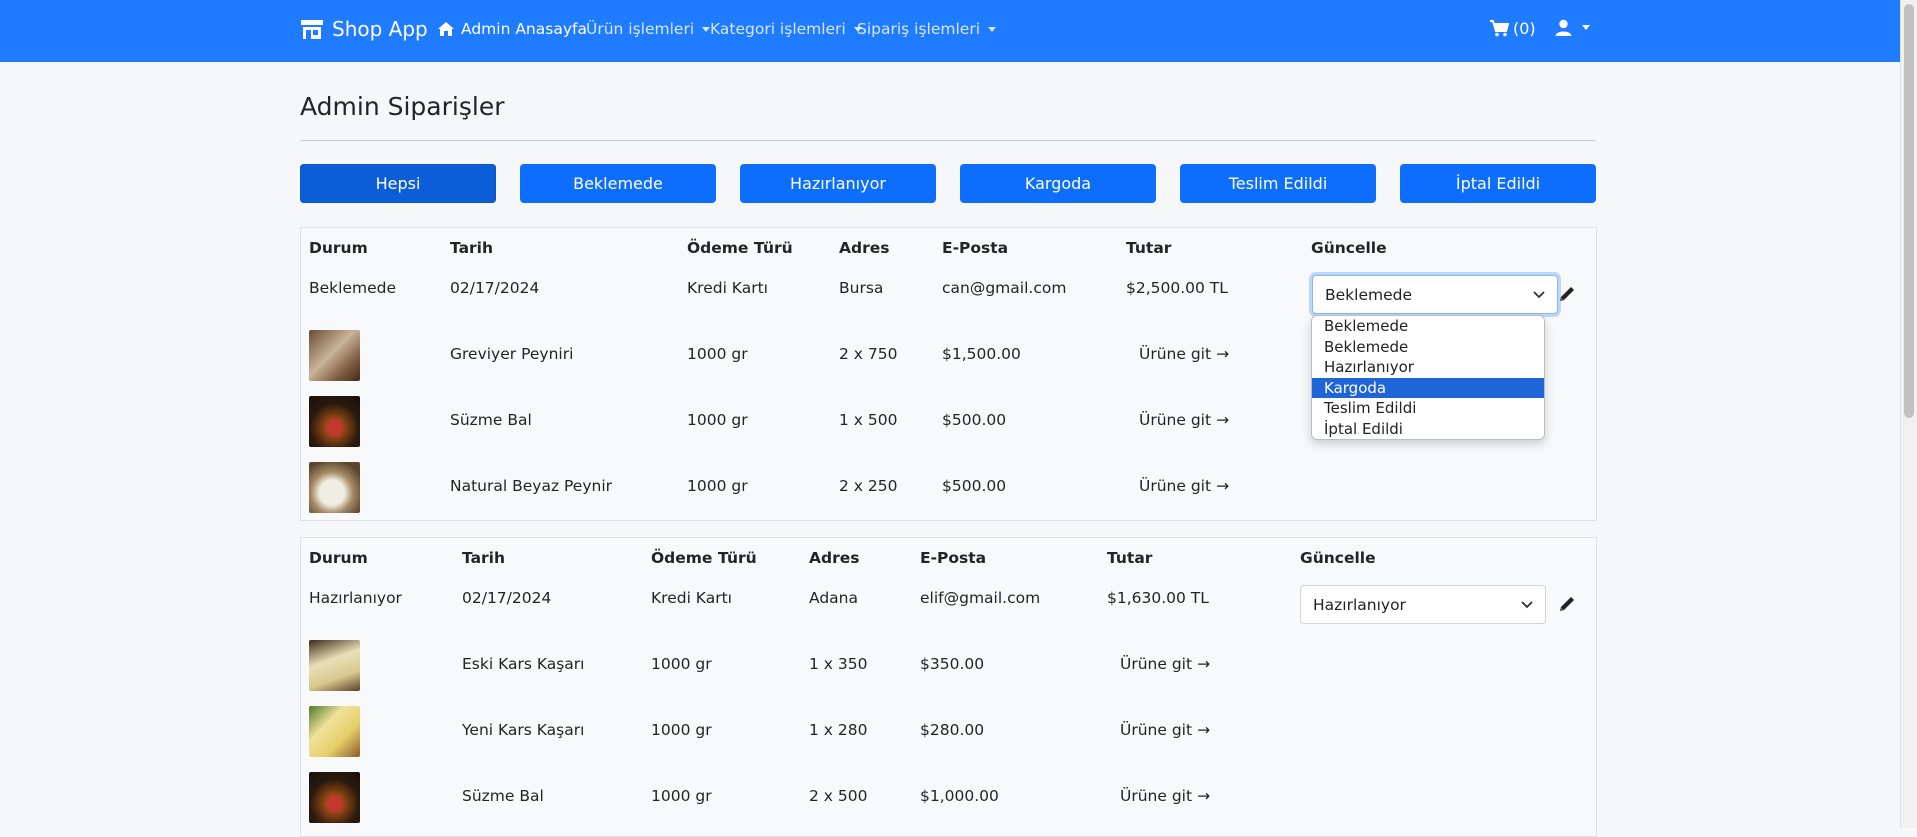 The width and height of the screenshot is (1917, 837). What do you see at coordinates (981, 354) in the screenshot?
I see `item-price: $1,500.00` at bounding box center [981, 354].